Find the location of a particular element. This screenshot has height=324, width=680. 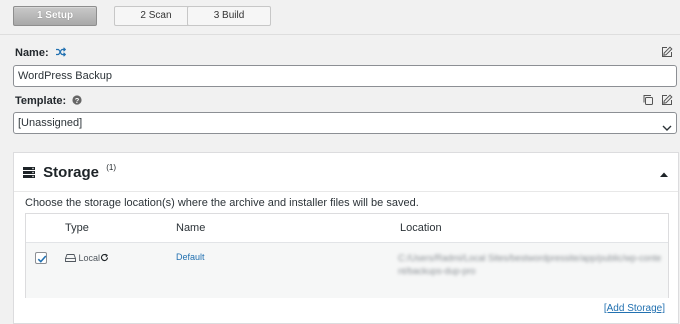

header-divider is located at coordinates (340, 34).